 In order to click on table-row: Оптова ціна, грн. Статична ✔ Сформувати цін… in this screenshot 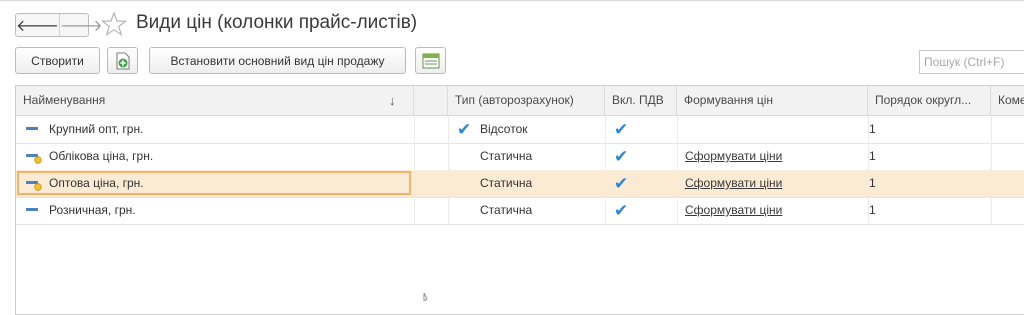, I will do `click(520, 184)`.